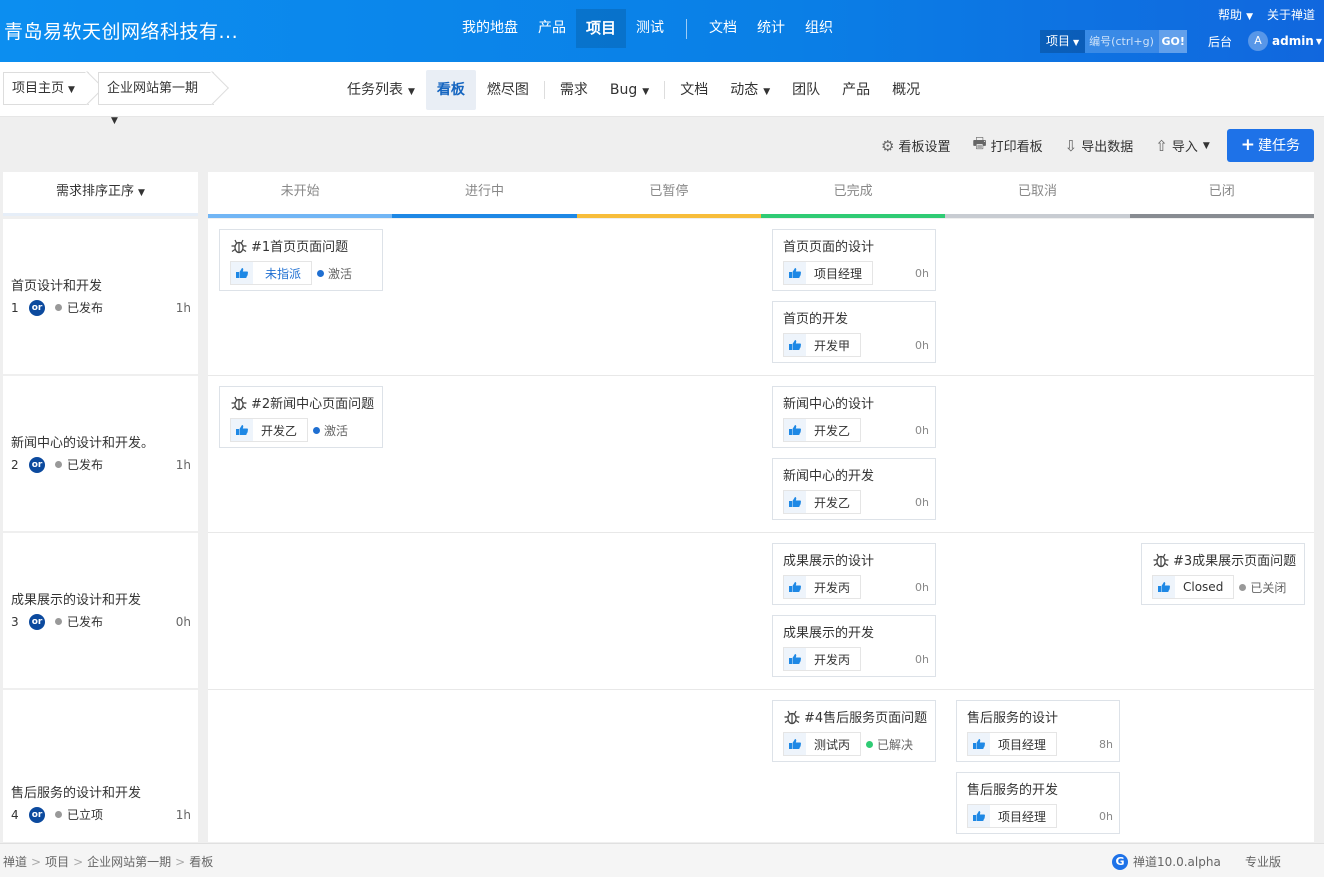 The height and width of the screenshot is (877, 1324). I want to click on card-title: 售后服务的设计, so click(1012, 716).